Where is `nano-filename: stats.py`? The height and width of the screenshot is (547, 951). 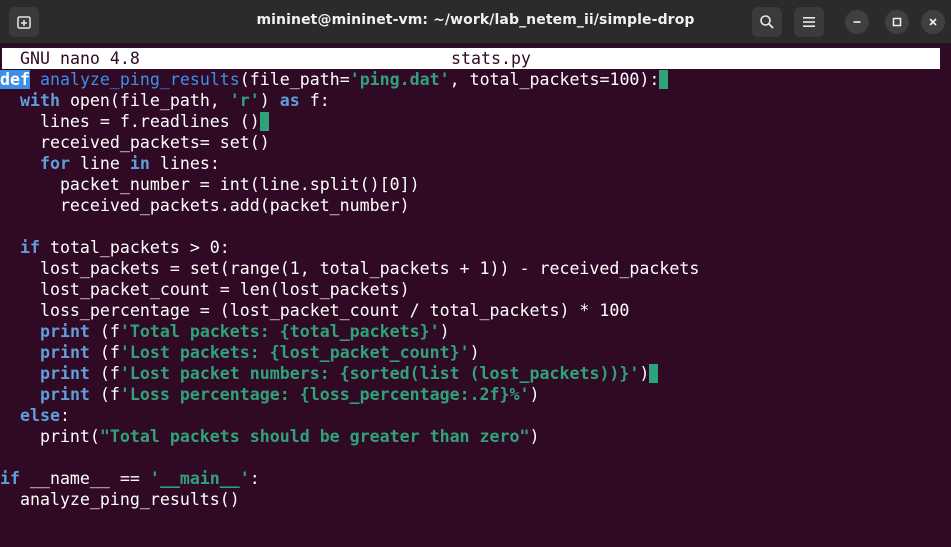 nano-filename: stats.py is located at coordinates (491, 58).